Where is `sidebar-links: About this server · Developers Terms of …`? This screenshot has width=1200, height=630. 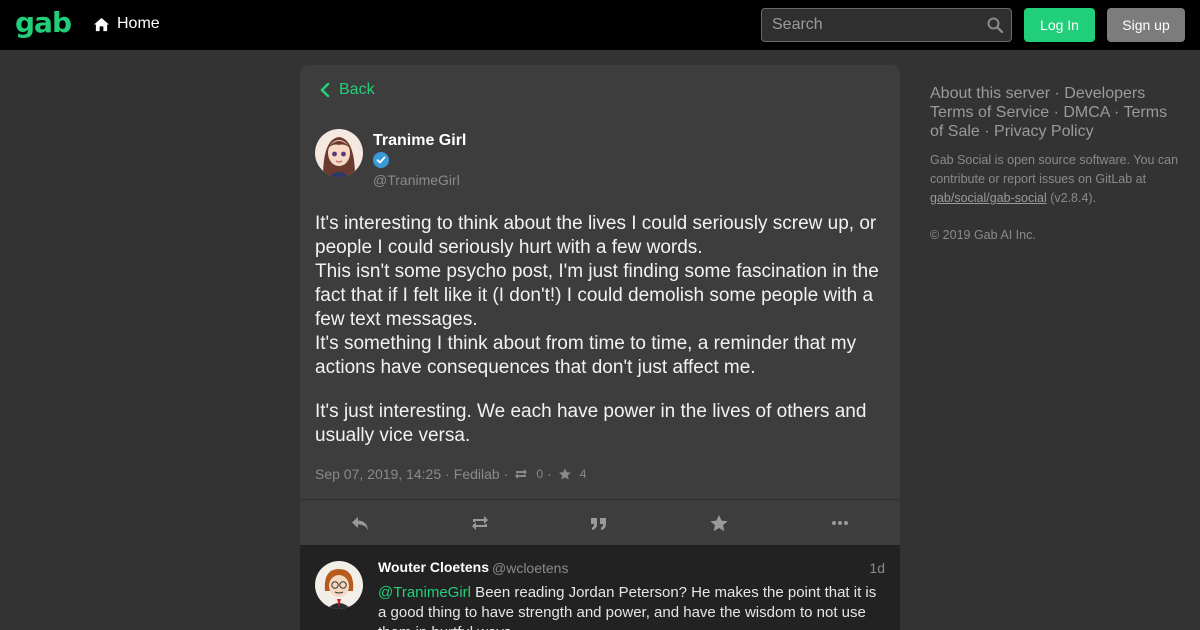
sidebar-links: About this server · Developers Terms of … is located at coordinates (1049, 112).